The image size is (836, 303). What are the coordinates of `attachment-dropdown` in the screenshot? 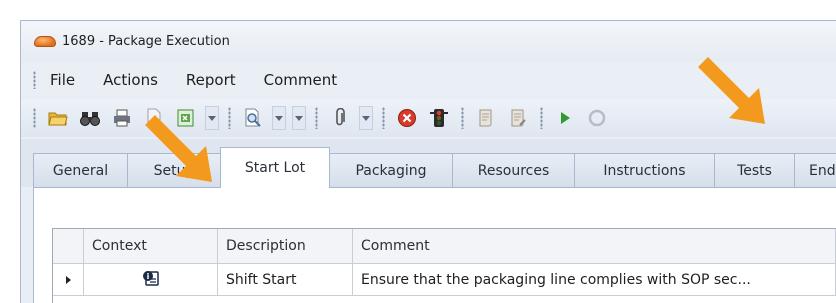 It's located at (366, 118).